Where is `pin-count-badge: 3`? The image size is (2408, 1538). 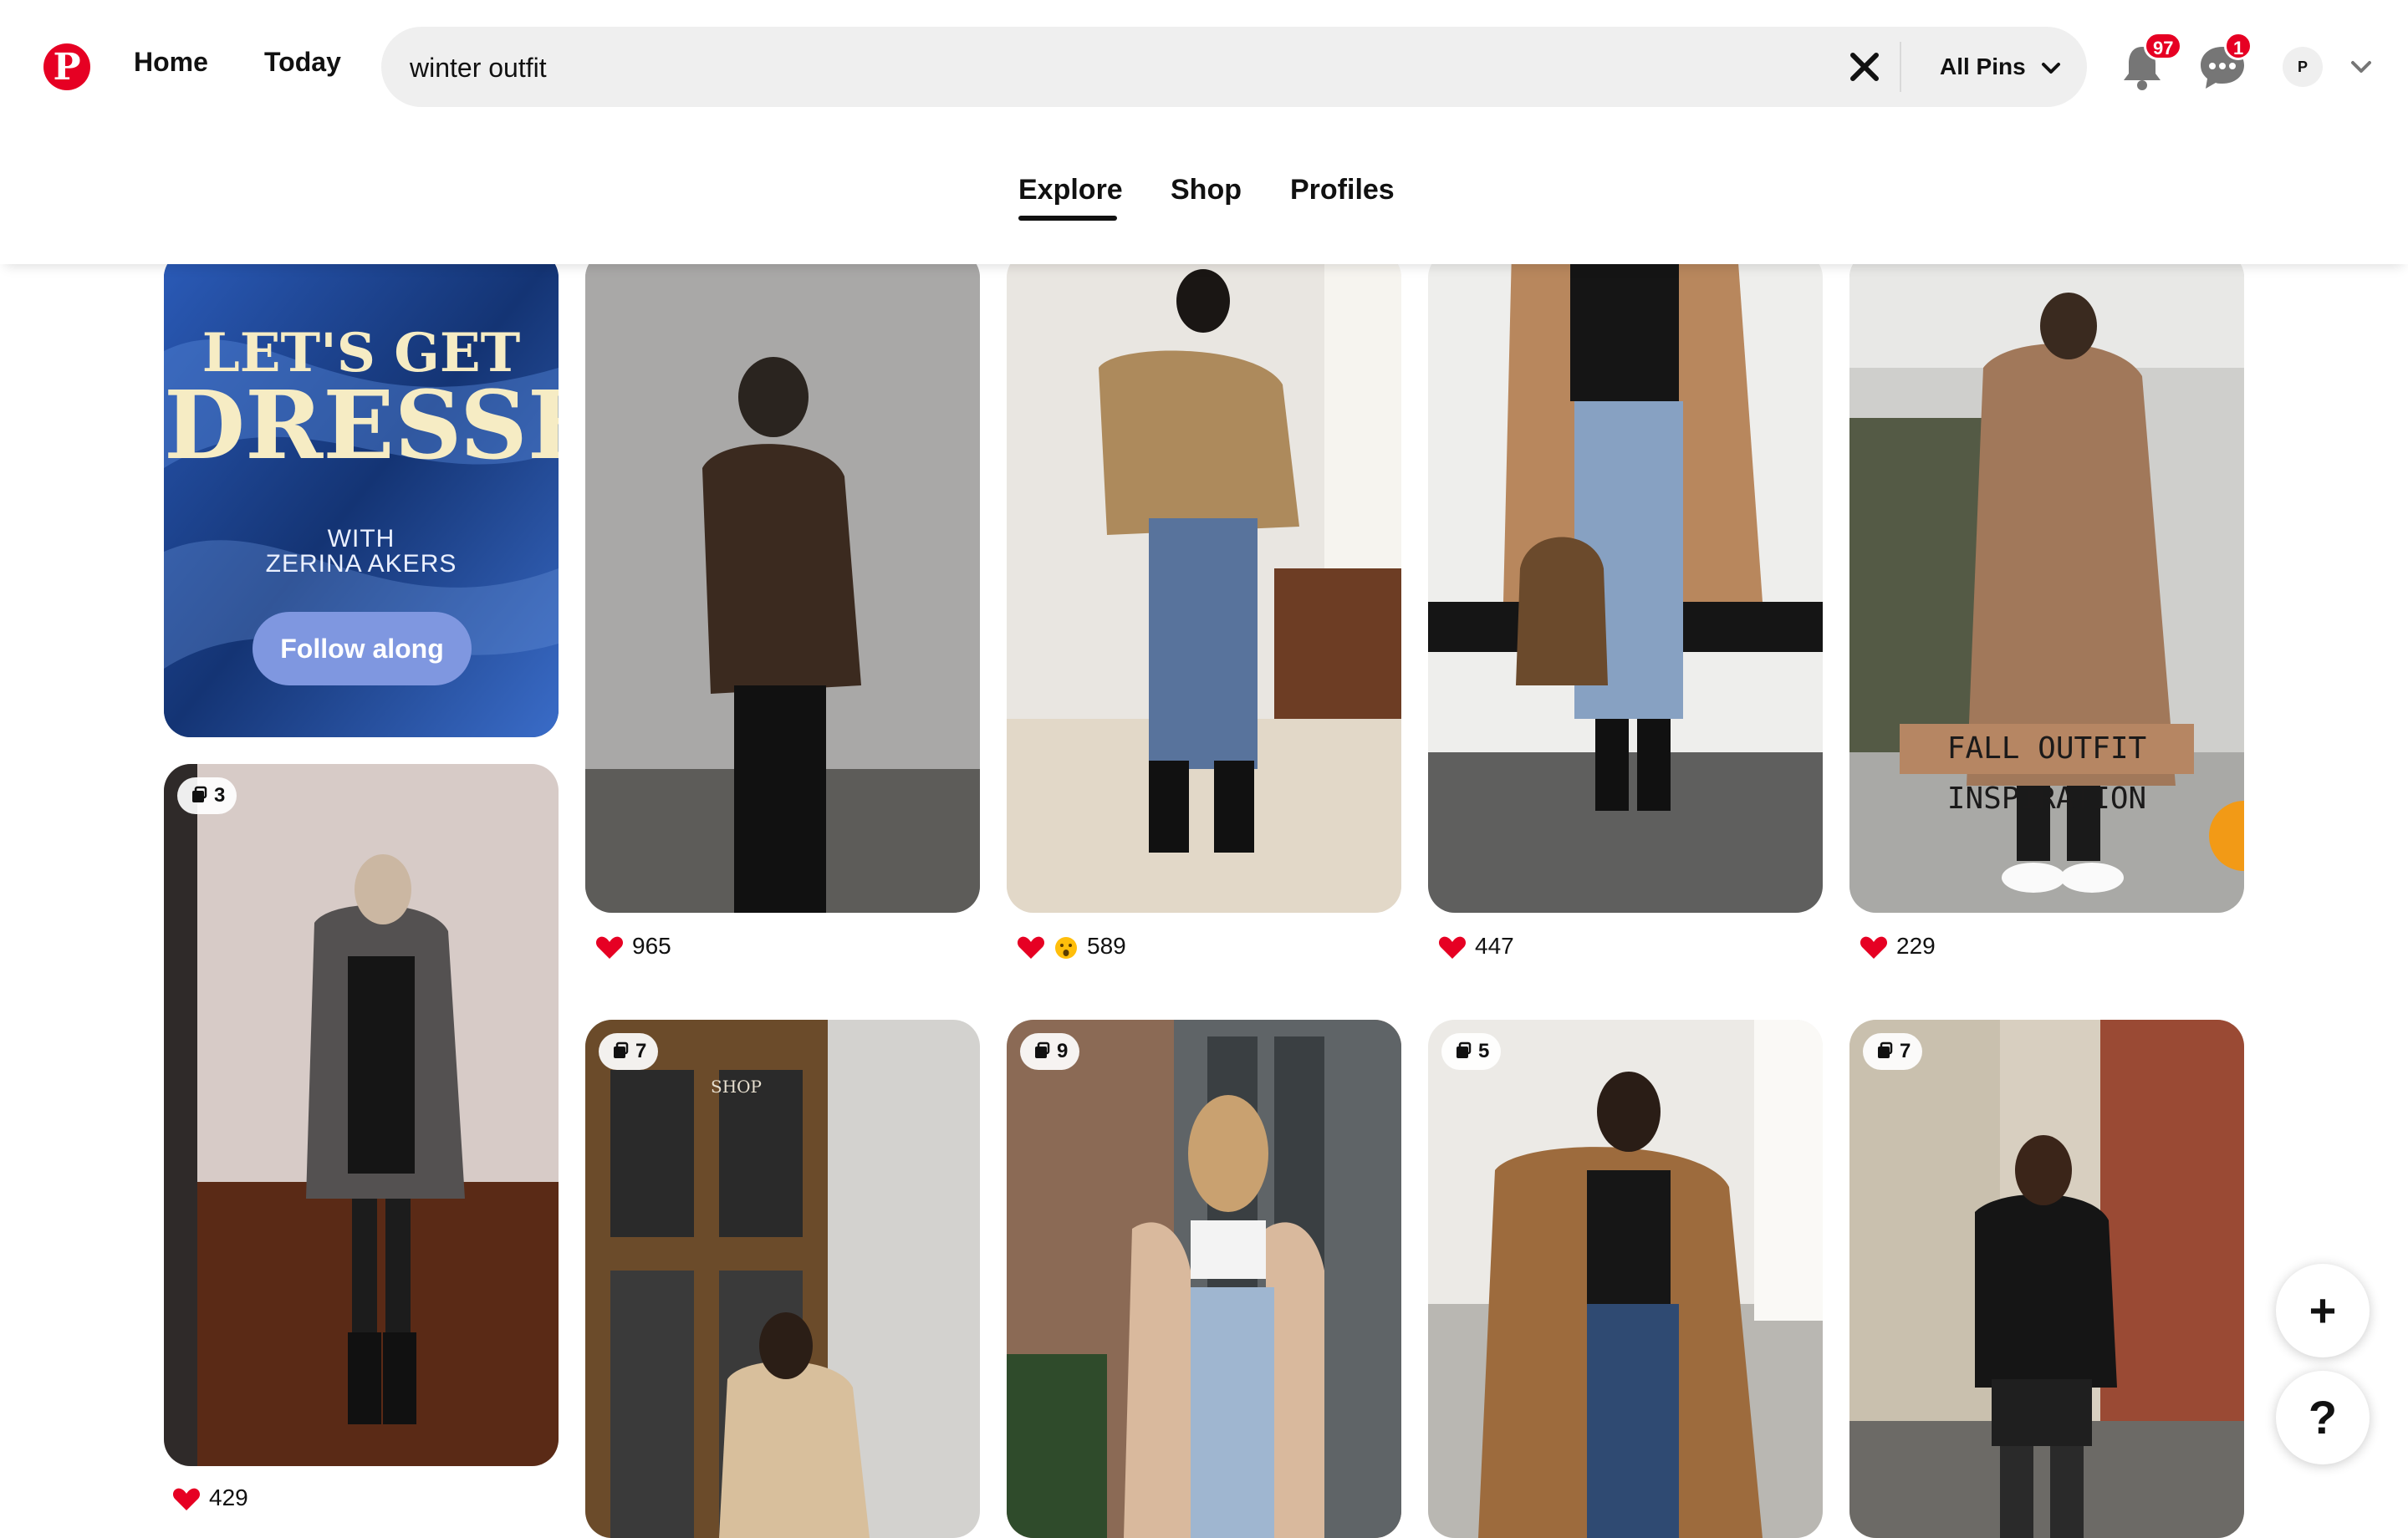 pin-count-badge: 3 is located at coordinates (207, 796).